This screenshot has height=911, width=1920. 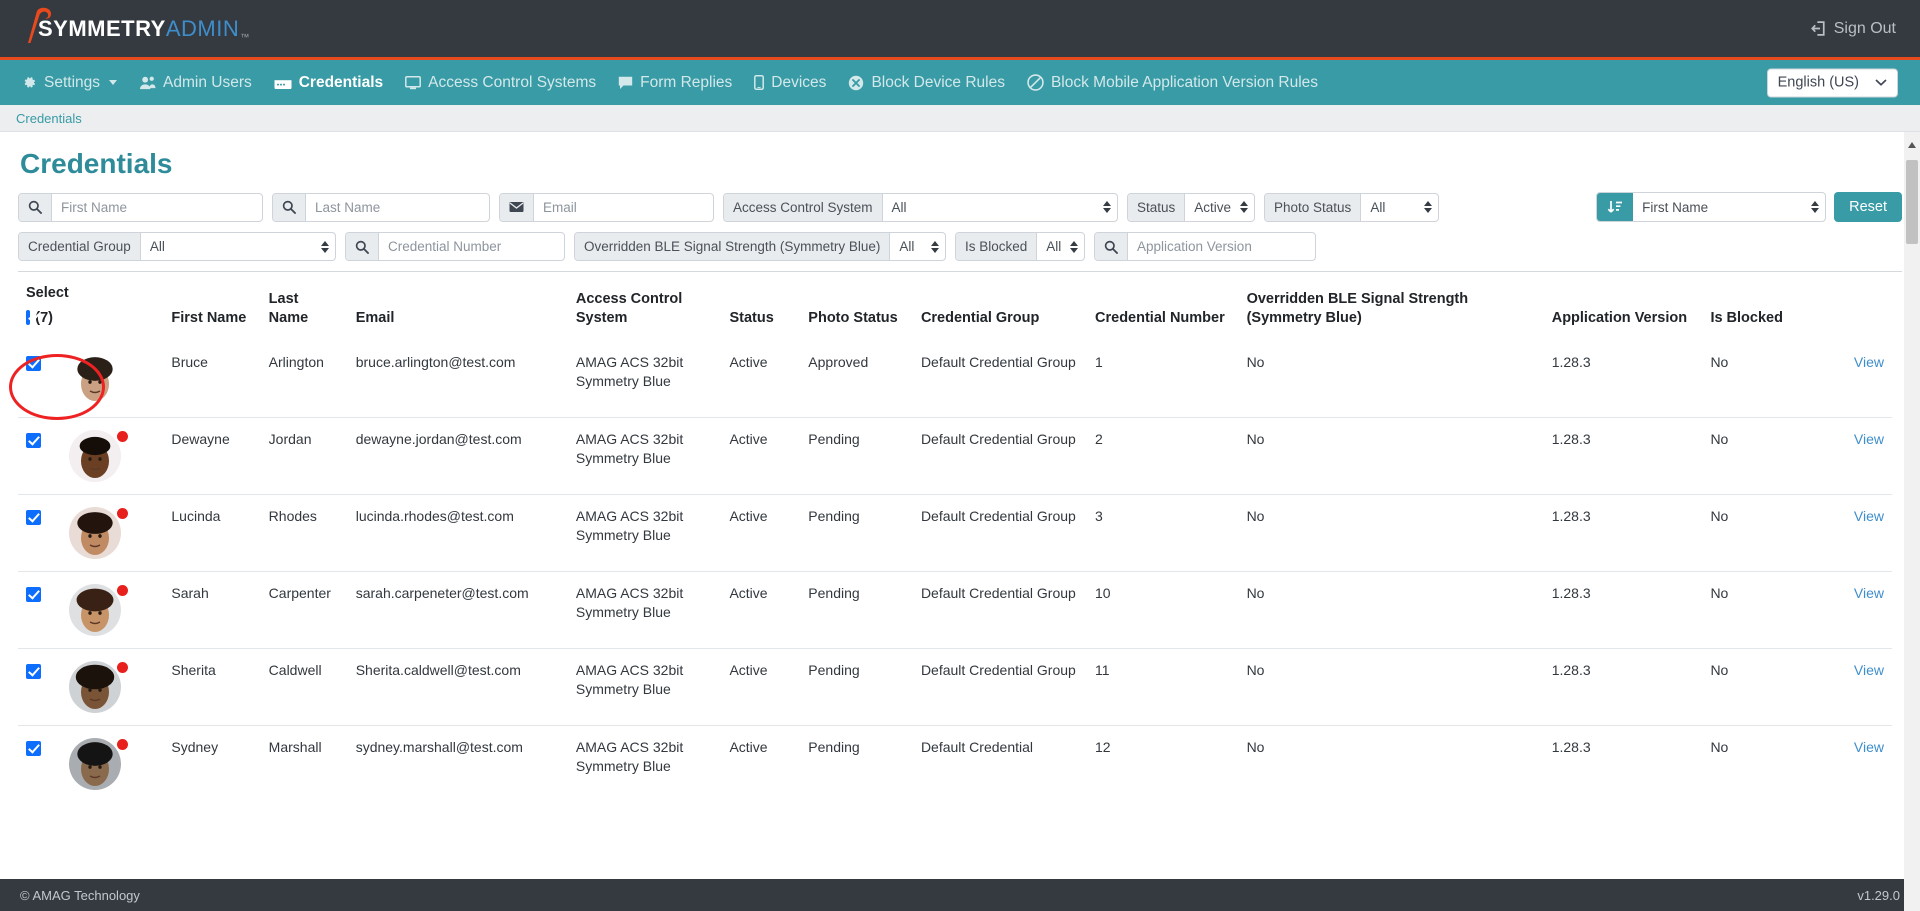 I want to click on application-version-column-header: Application Version, so click(x=1623, y=306).